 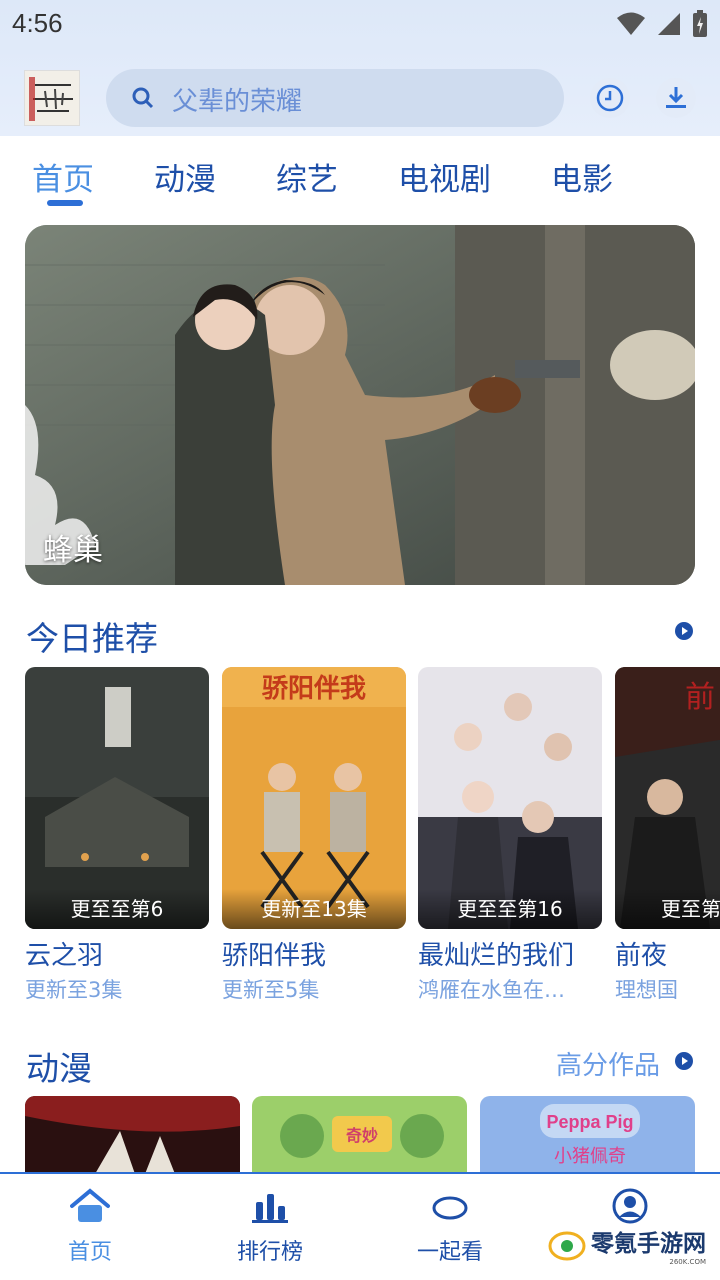 What do you see at coordinates (669, 24) in the screenshot?
I see `signal-icon` at bounding box center [669, 24].